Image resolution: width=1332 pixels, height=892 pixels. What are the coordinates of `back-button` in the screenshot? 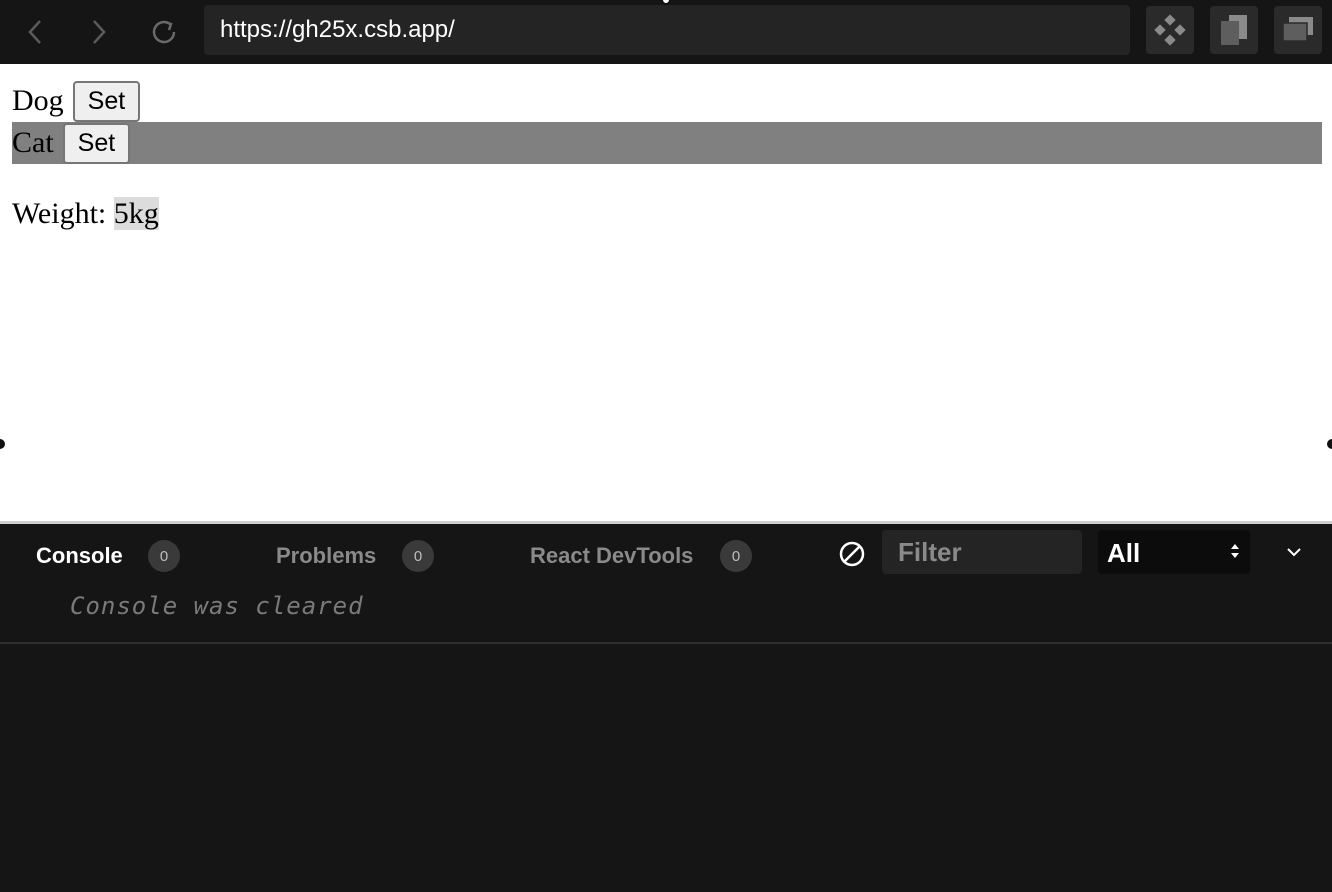 It's located at (36, 32).